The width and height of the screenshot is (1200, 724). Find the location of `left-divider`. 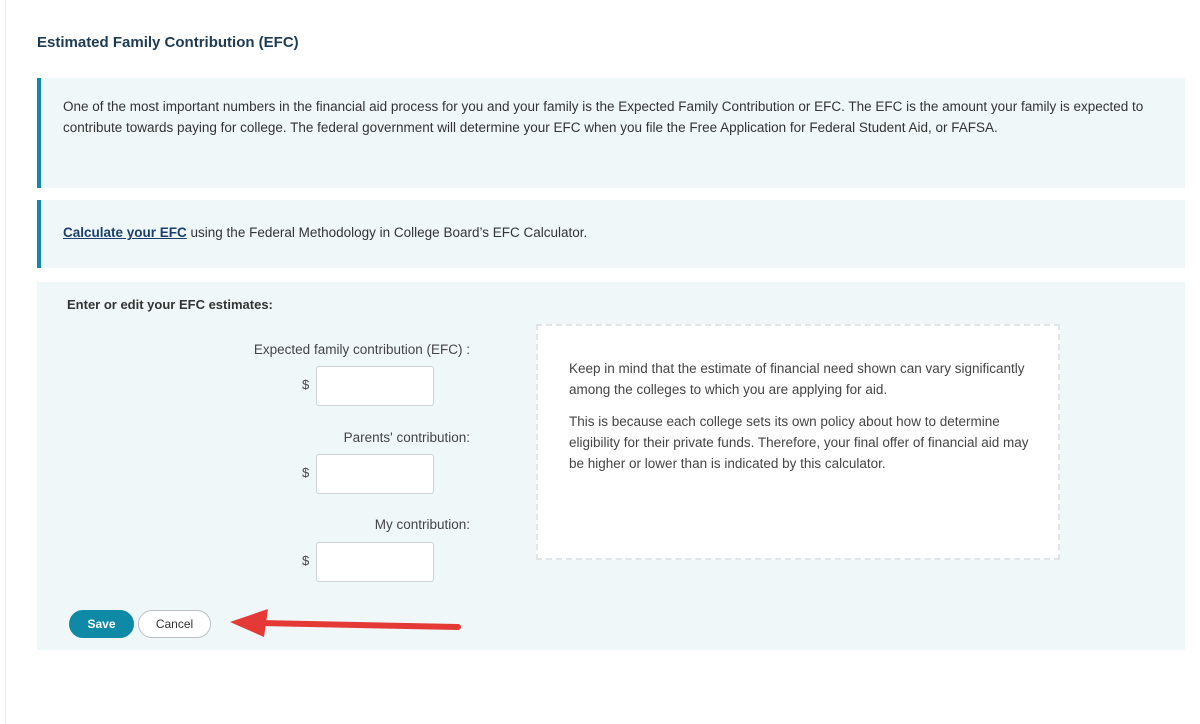

left-divider is located at coordinates (5, 362).